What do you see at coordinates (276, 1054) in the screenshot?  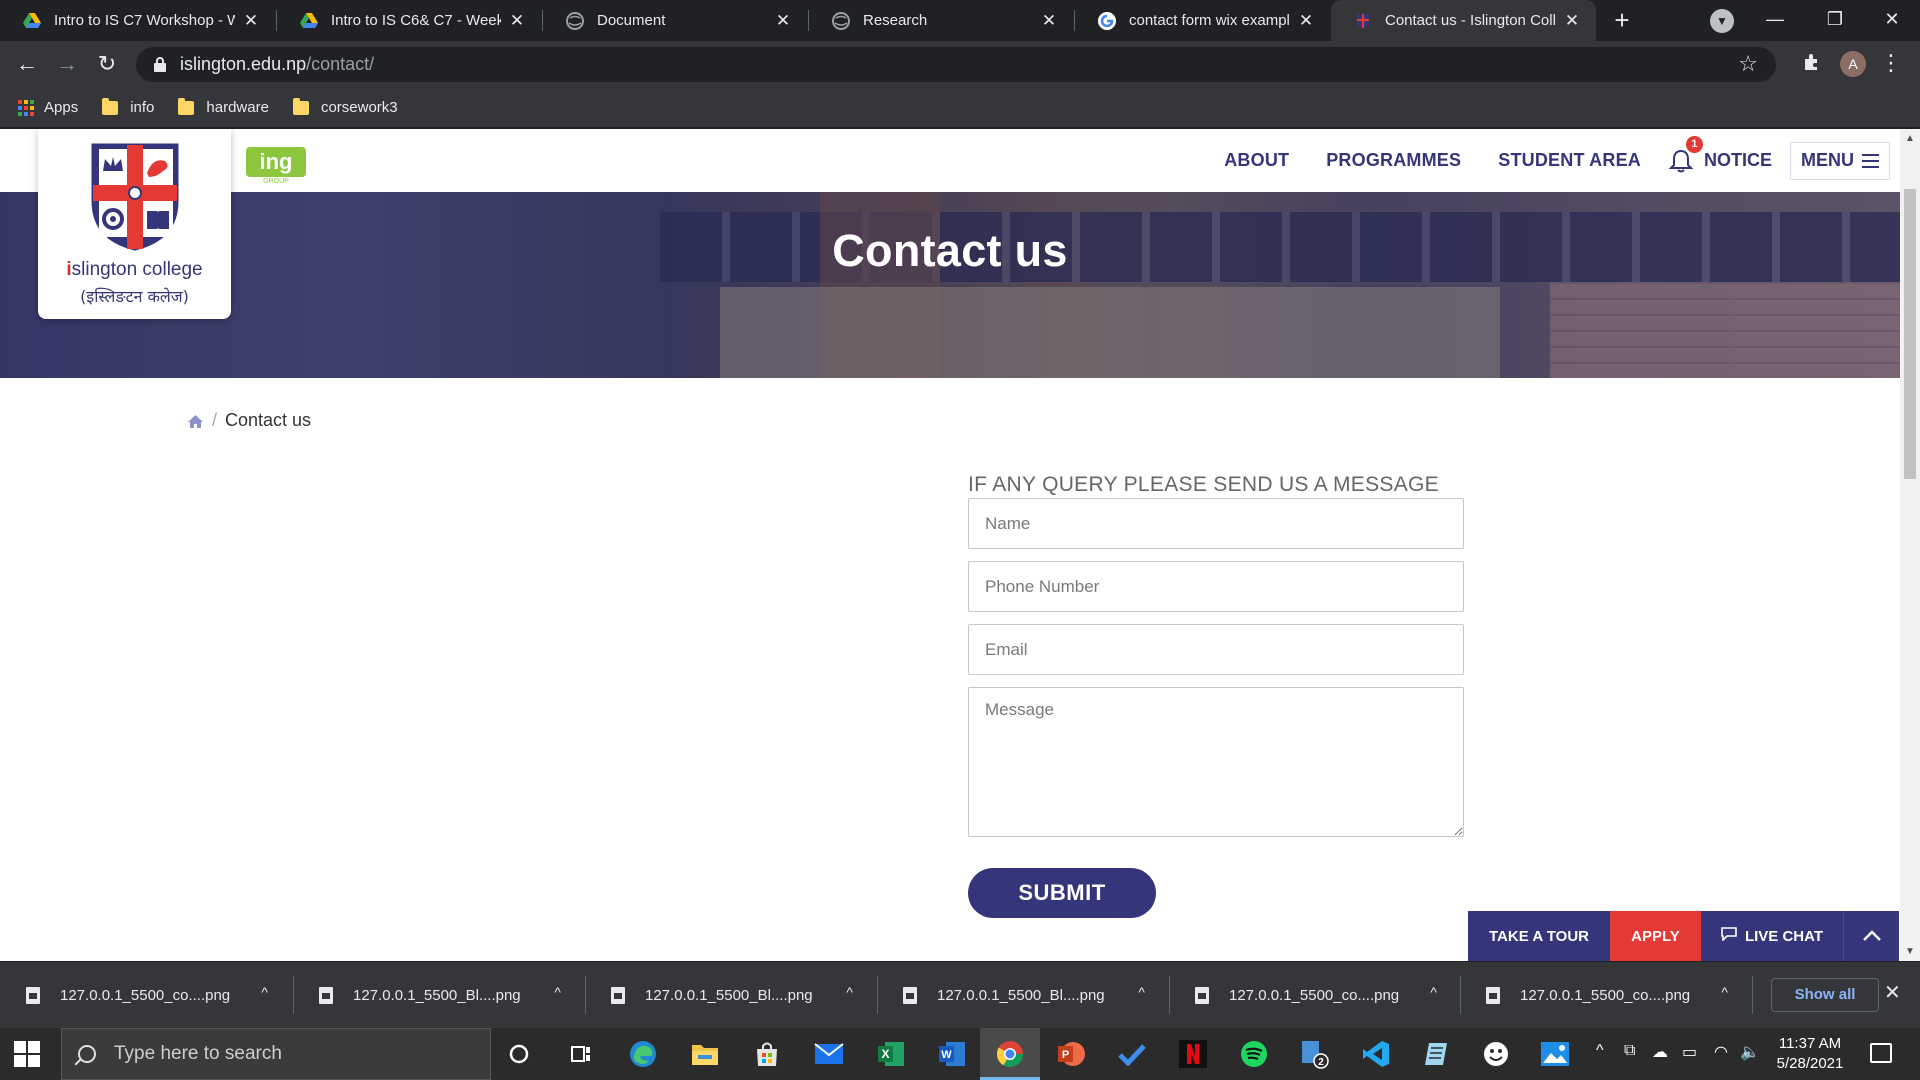 I see `taskbar-search-box: Type here to search` at bounding box center [276, 1054].